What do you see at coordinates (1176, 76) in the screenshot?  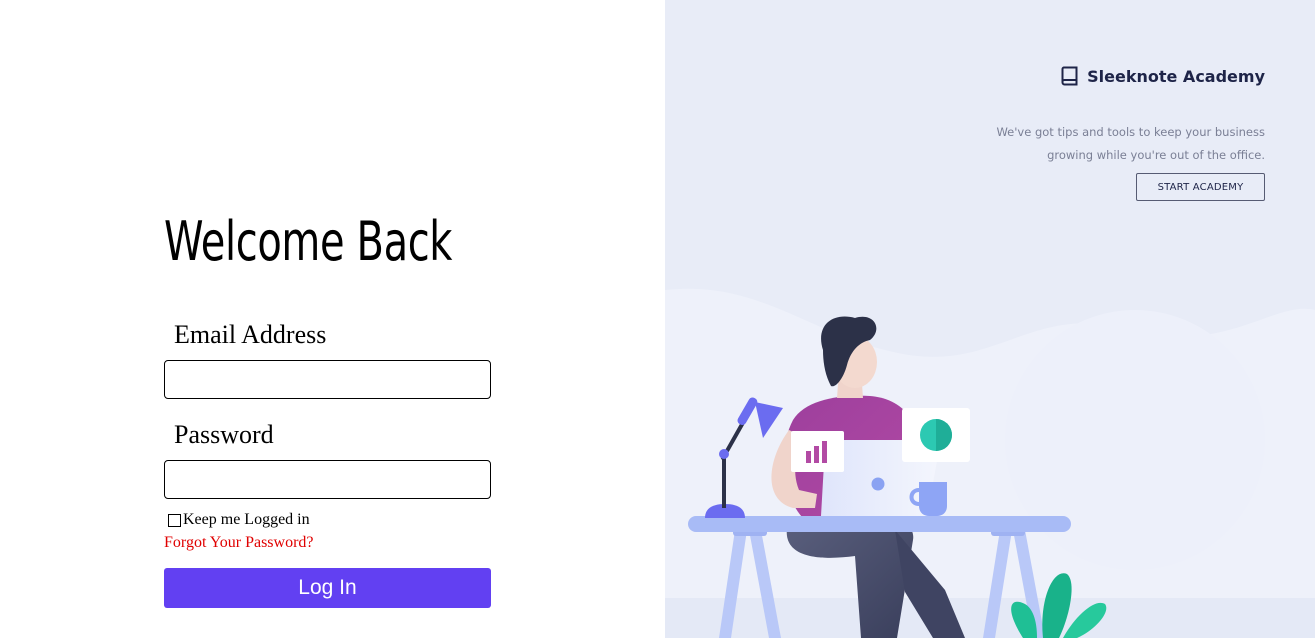 I see `brand-name: Sleeknote Academy` at bounding box center [1176, 76].